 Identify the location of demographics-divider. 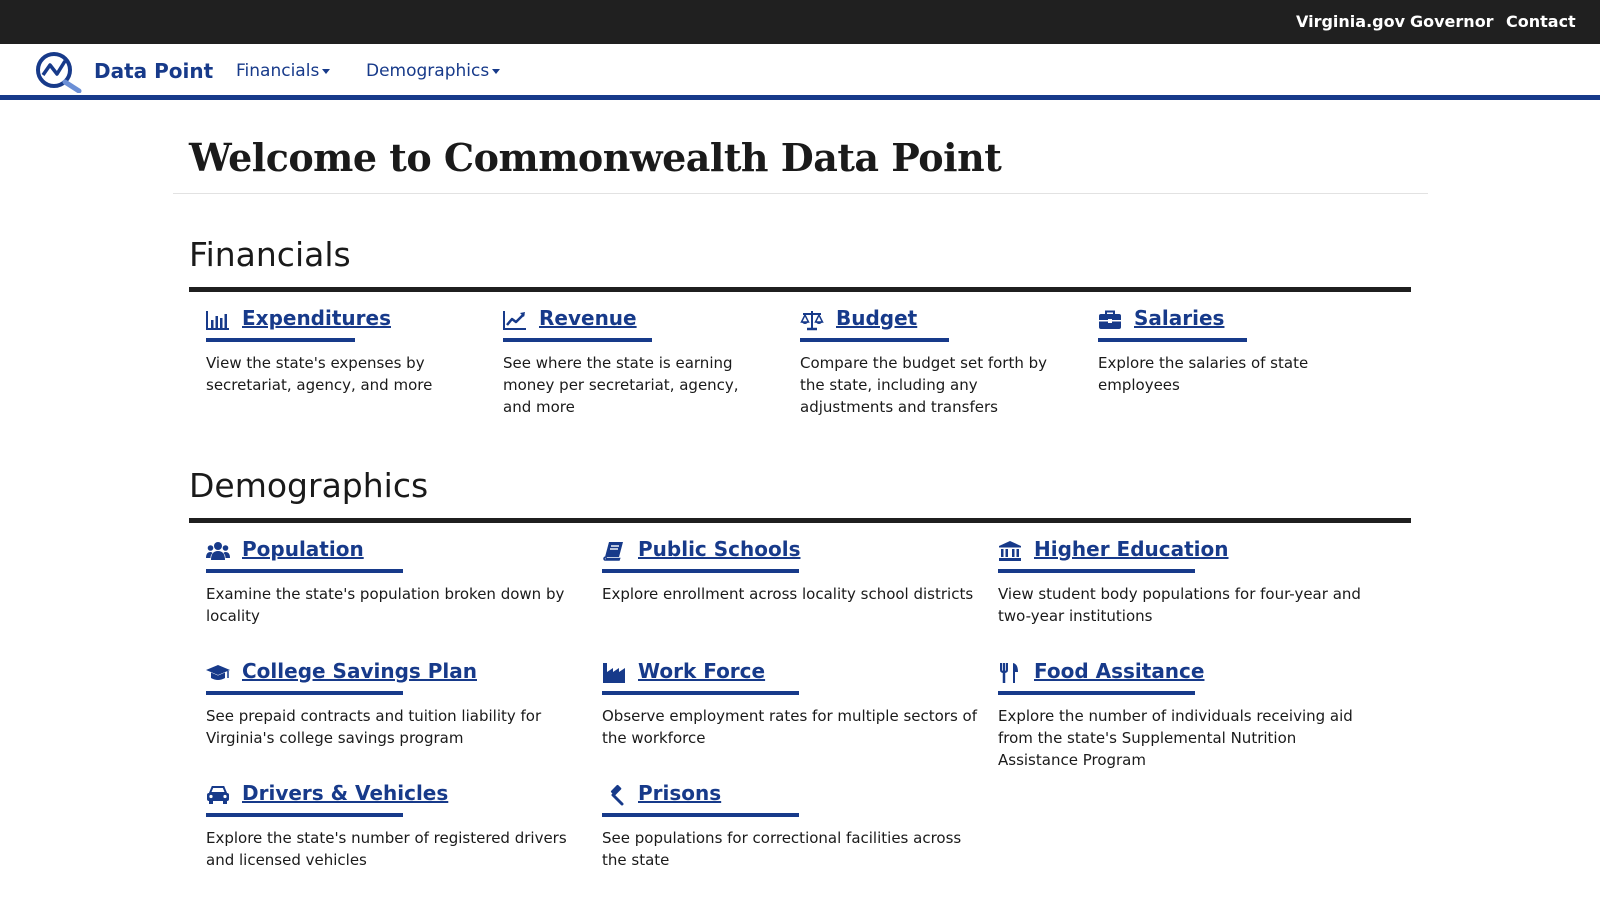
(800, 520).